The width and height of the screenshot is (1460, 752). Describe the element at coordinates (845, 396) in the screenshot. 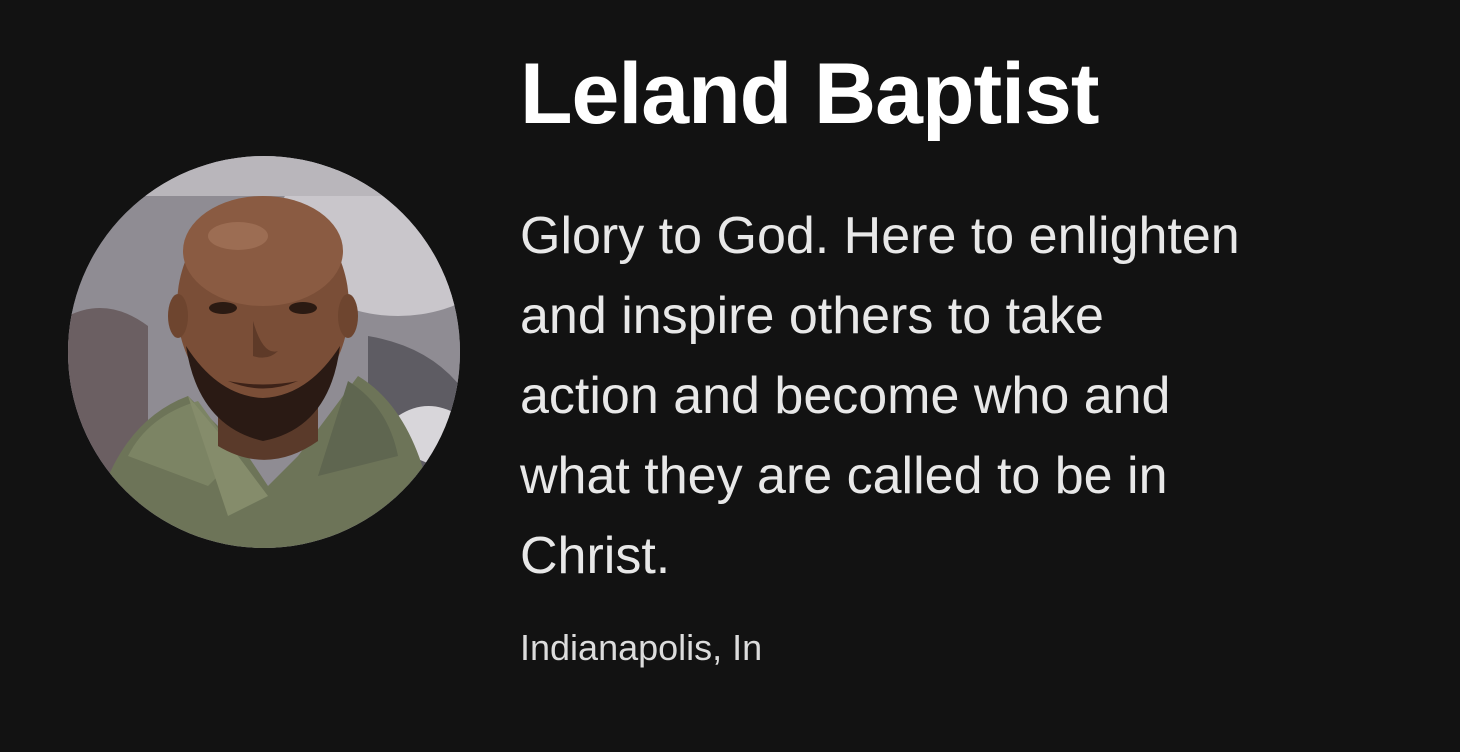

I see `bio-line: action and become who and` at that location.